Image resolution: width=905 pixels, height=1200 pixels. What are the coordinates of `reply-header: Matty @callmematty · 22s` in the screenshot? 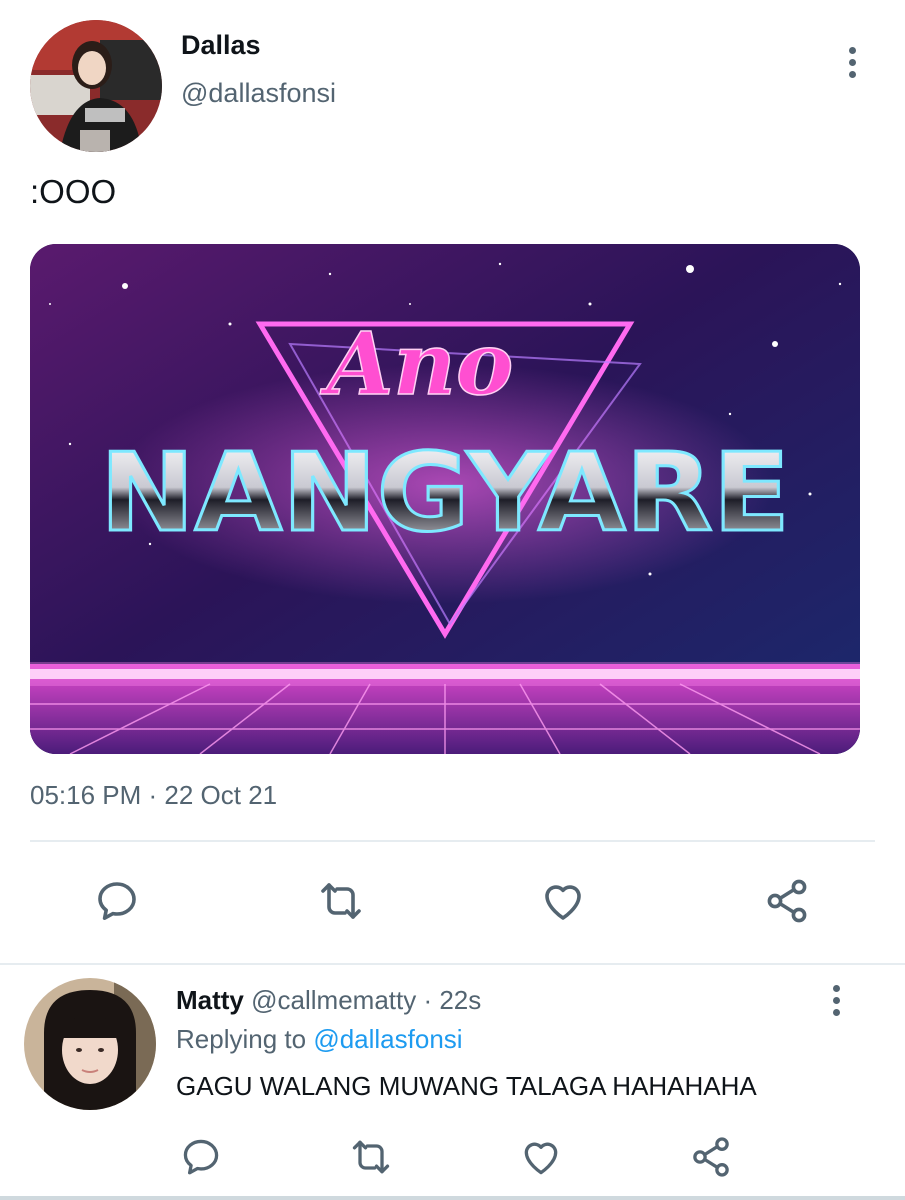 It's located at (328, 1000).